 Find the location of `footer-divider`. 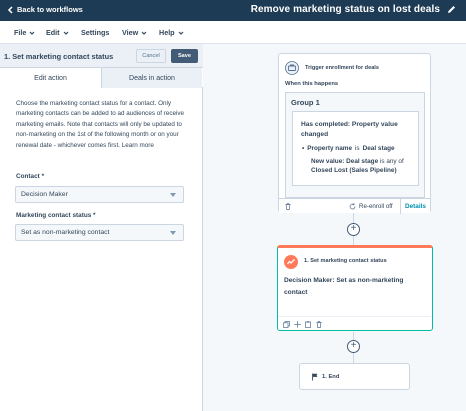

footer-divider is located at coordinates (400, 206).